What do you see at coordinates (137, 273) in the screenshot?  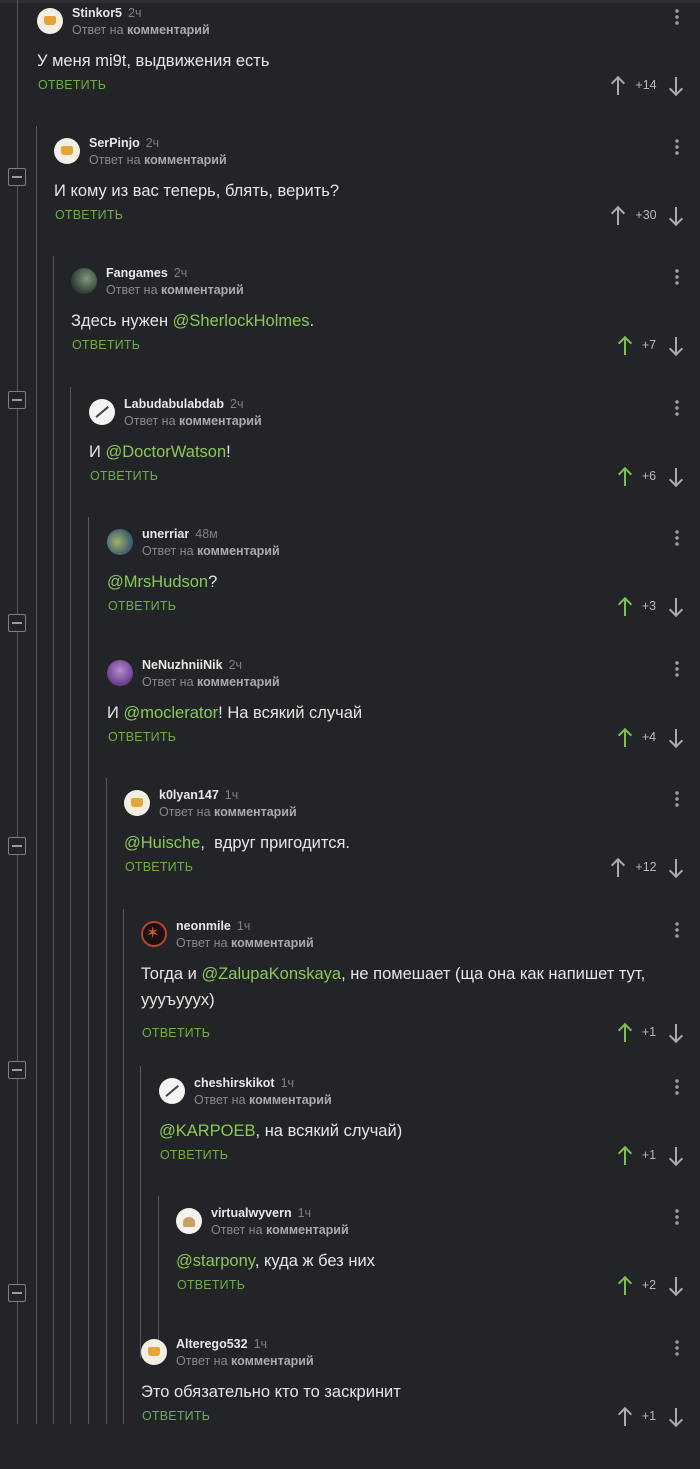 I see `author-name: Fangames` at bounding box center [137, 273].